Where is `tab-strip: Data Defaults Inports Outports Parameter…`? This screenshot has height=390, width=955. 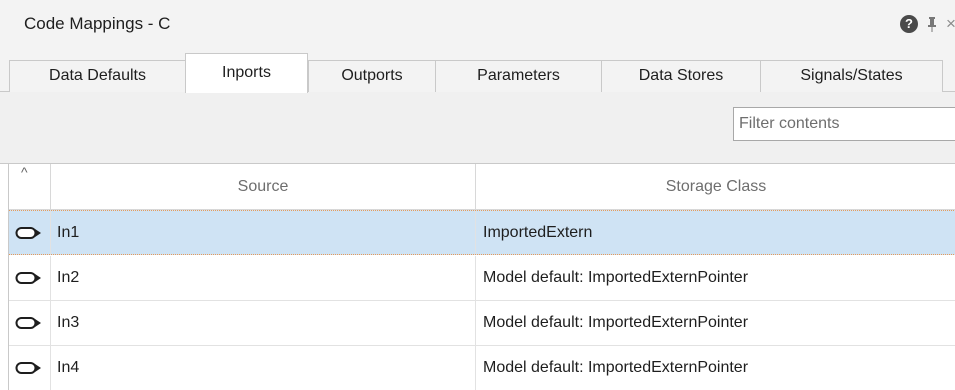 tab-strip: Data Defaults Inports Outports Parameter… is located at coordinates (477, 71).